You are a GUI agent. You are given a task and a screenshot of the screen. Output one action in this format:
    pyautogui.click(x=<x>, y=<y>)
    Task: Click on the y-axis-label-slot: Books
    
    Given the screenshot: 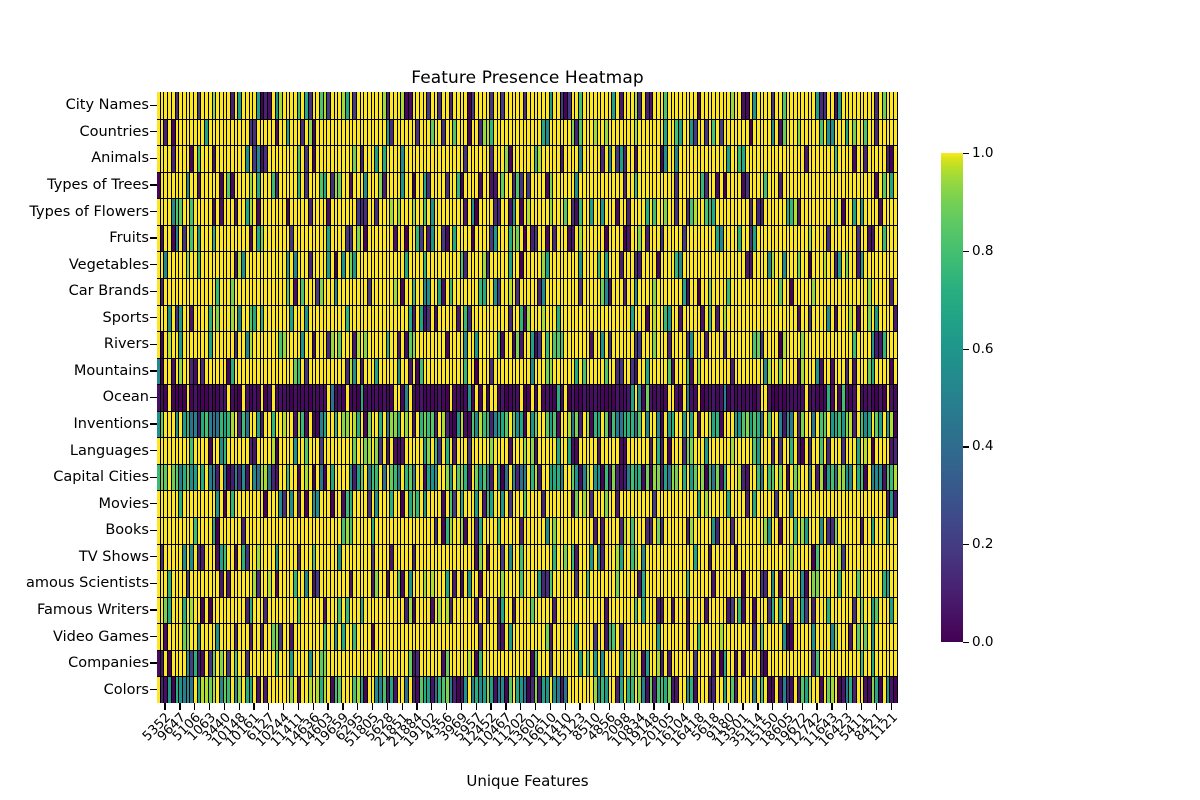 What is the action you would take?
    pyautogui.click(x=75, y=530)
    